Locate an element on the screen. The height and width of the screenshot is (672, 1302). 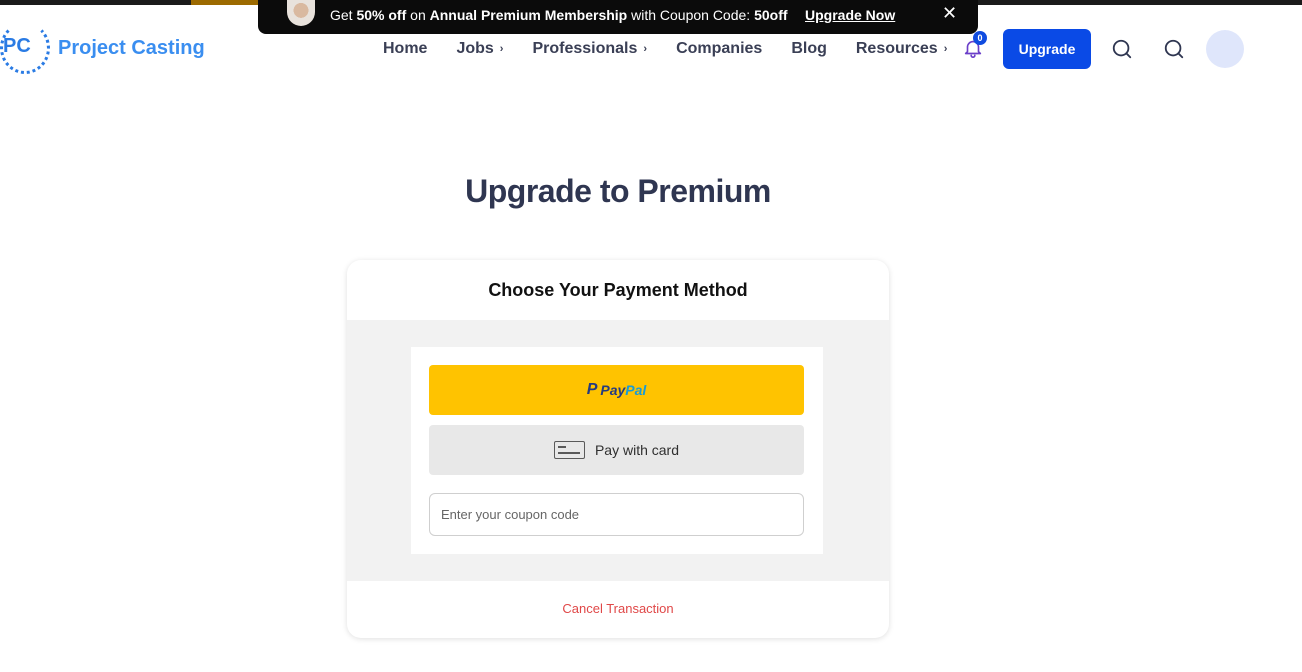
payment-card-heading: Choose Your Payment Method is located at coordinates (618, 289).